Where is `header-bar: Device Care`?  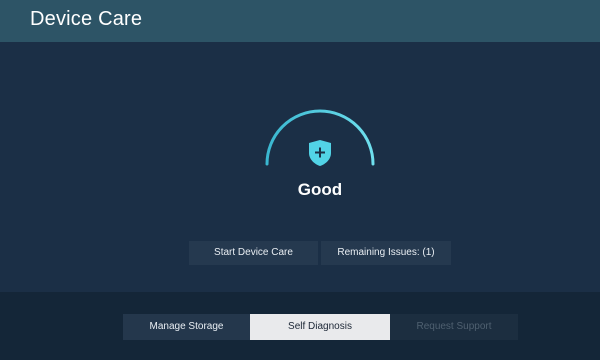 header-bar: Device Care is located at coordinates (300, 21).